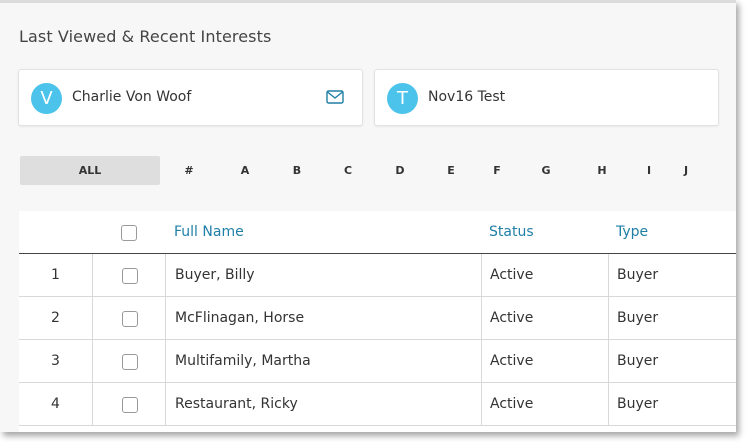  Describe the element at coordinates (497, 170) in the screenshot. I see `filter-letter-f: F` at that location.